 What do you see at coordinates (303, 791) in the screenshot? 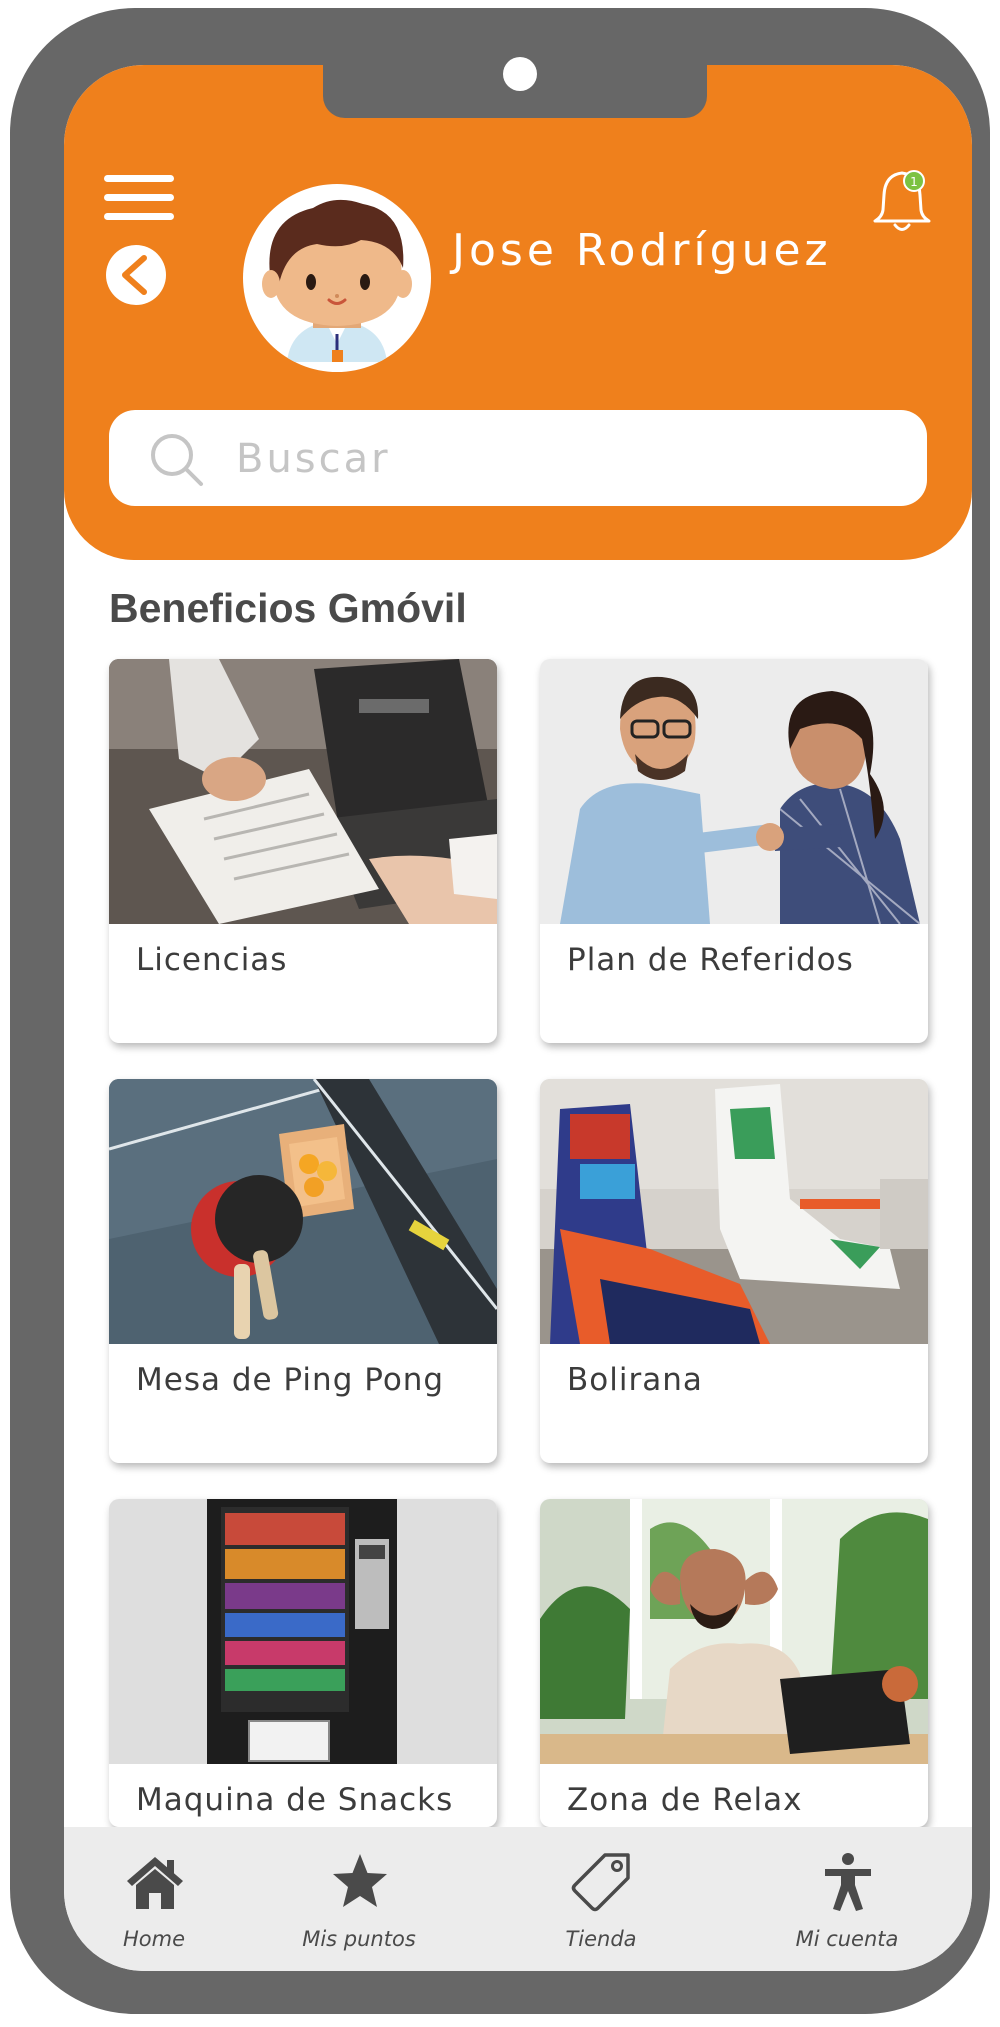
I see `licencias-photo` at bounding box center [303, 791].